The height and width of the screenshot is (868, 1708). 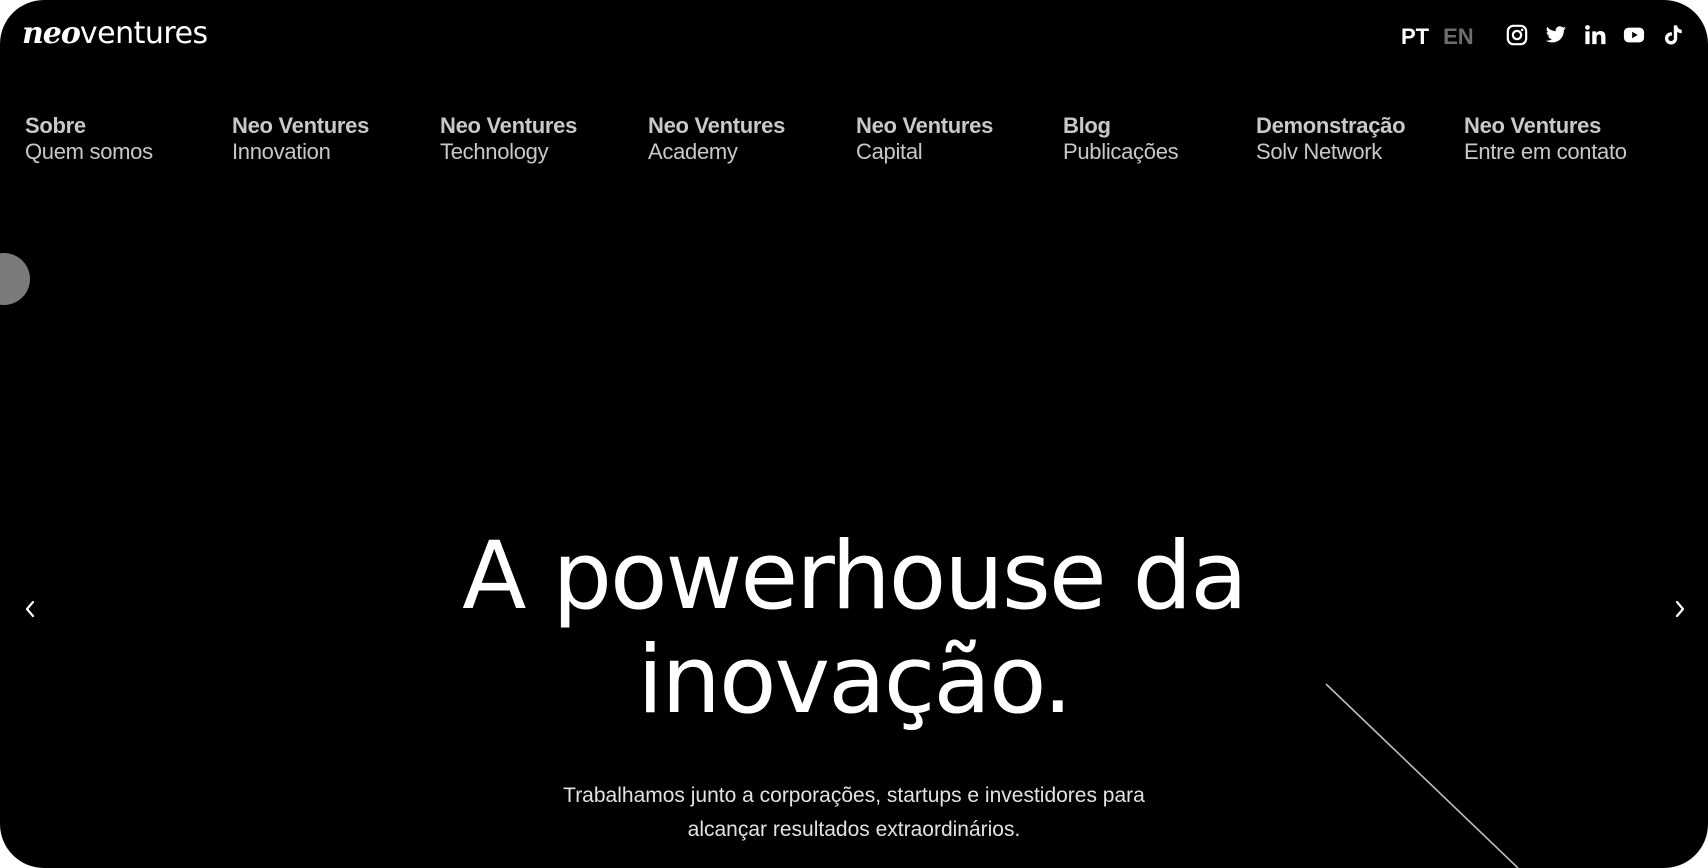 What do you see at coordinates (143, 33) in the screenshot?
I see `logo-ventures-text: ventures` at bounding box center [143, 33].